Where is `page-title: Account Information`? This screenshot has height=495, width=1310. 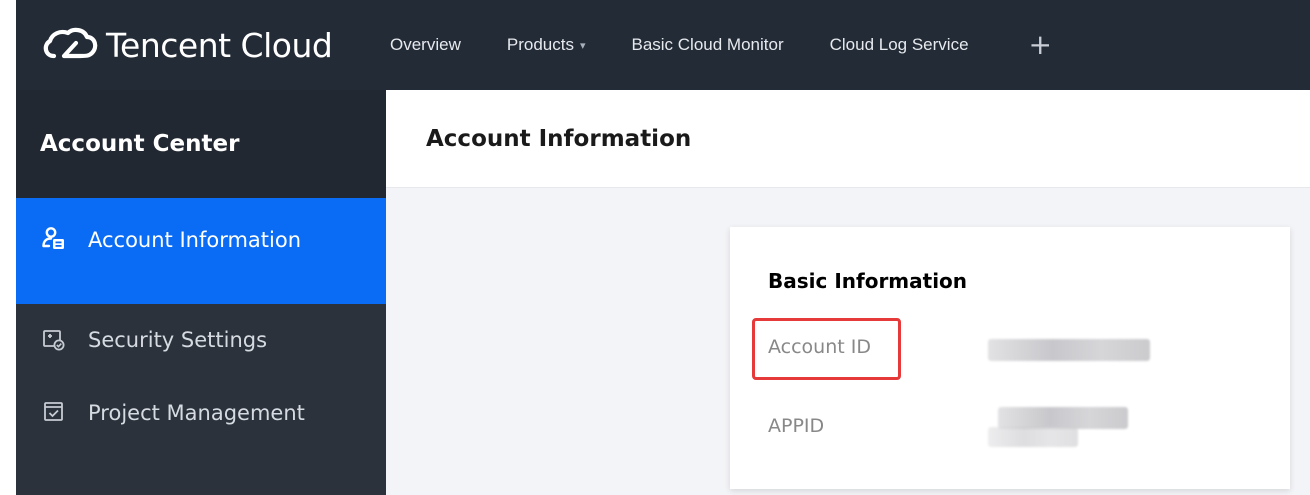 page-title: Account Information is located at coordinates (848, 139).